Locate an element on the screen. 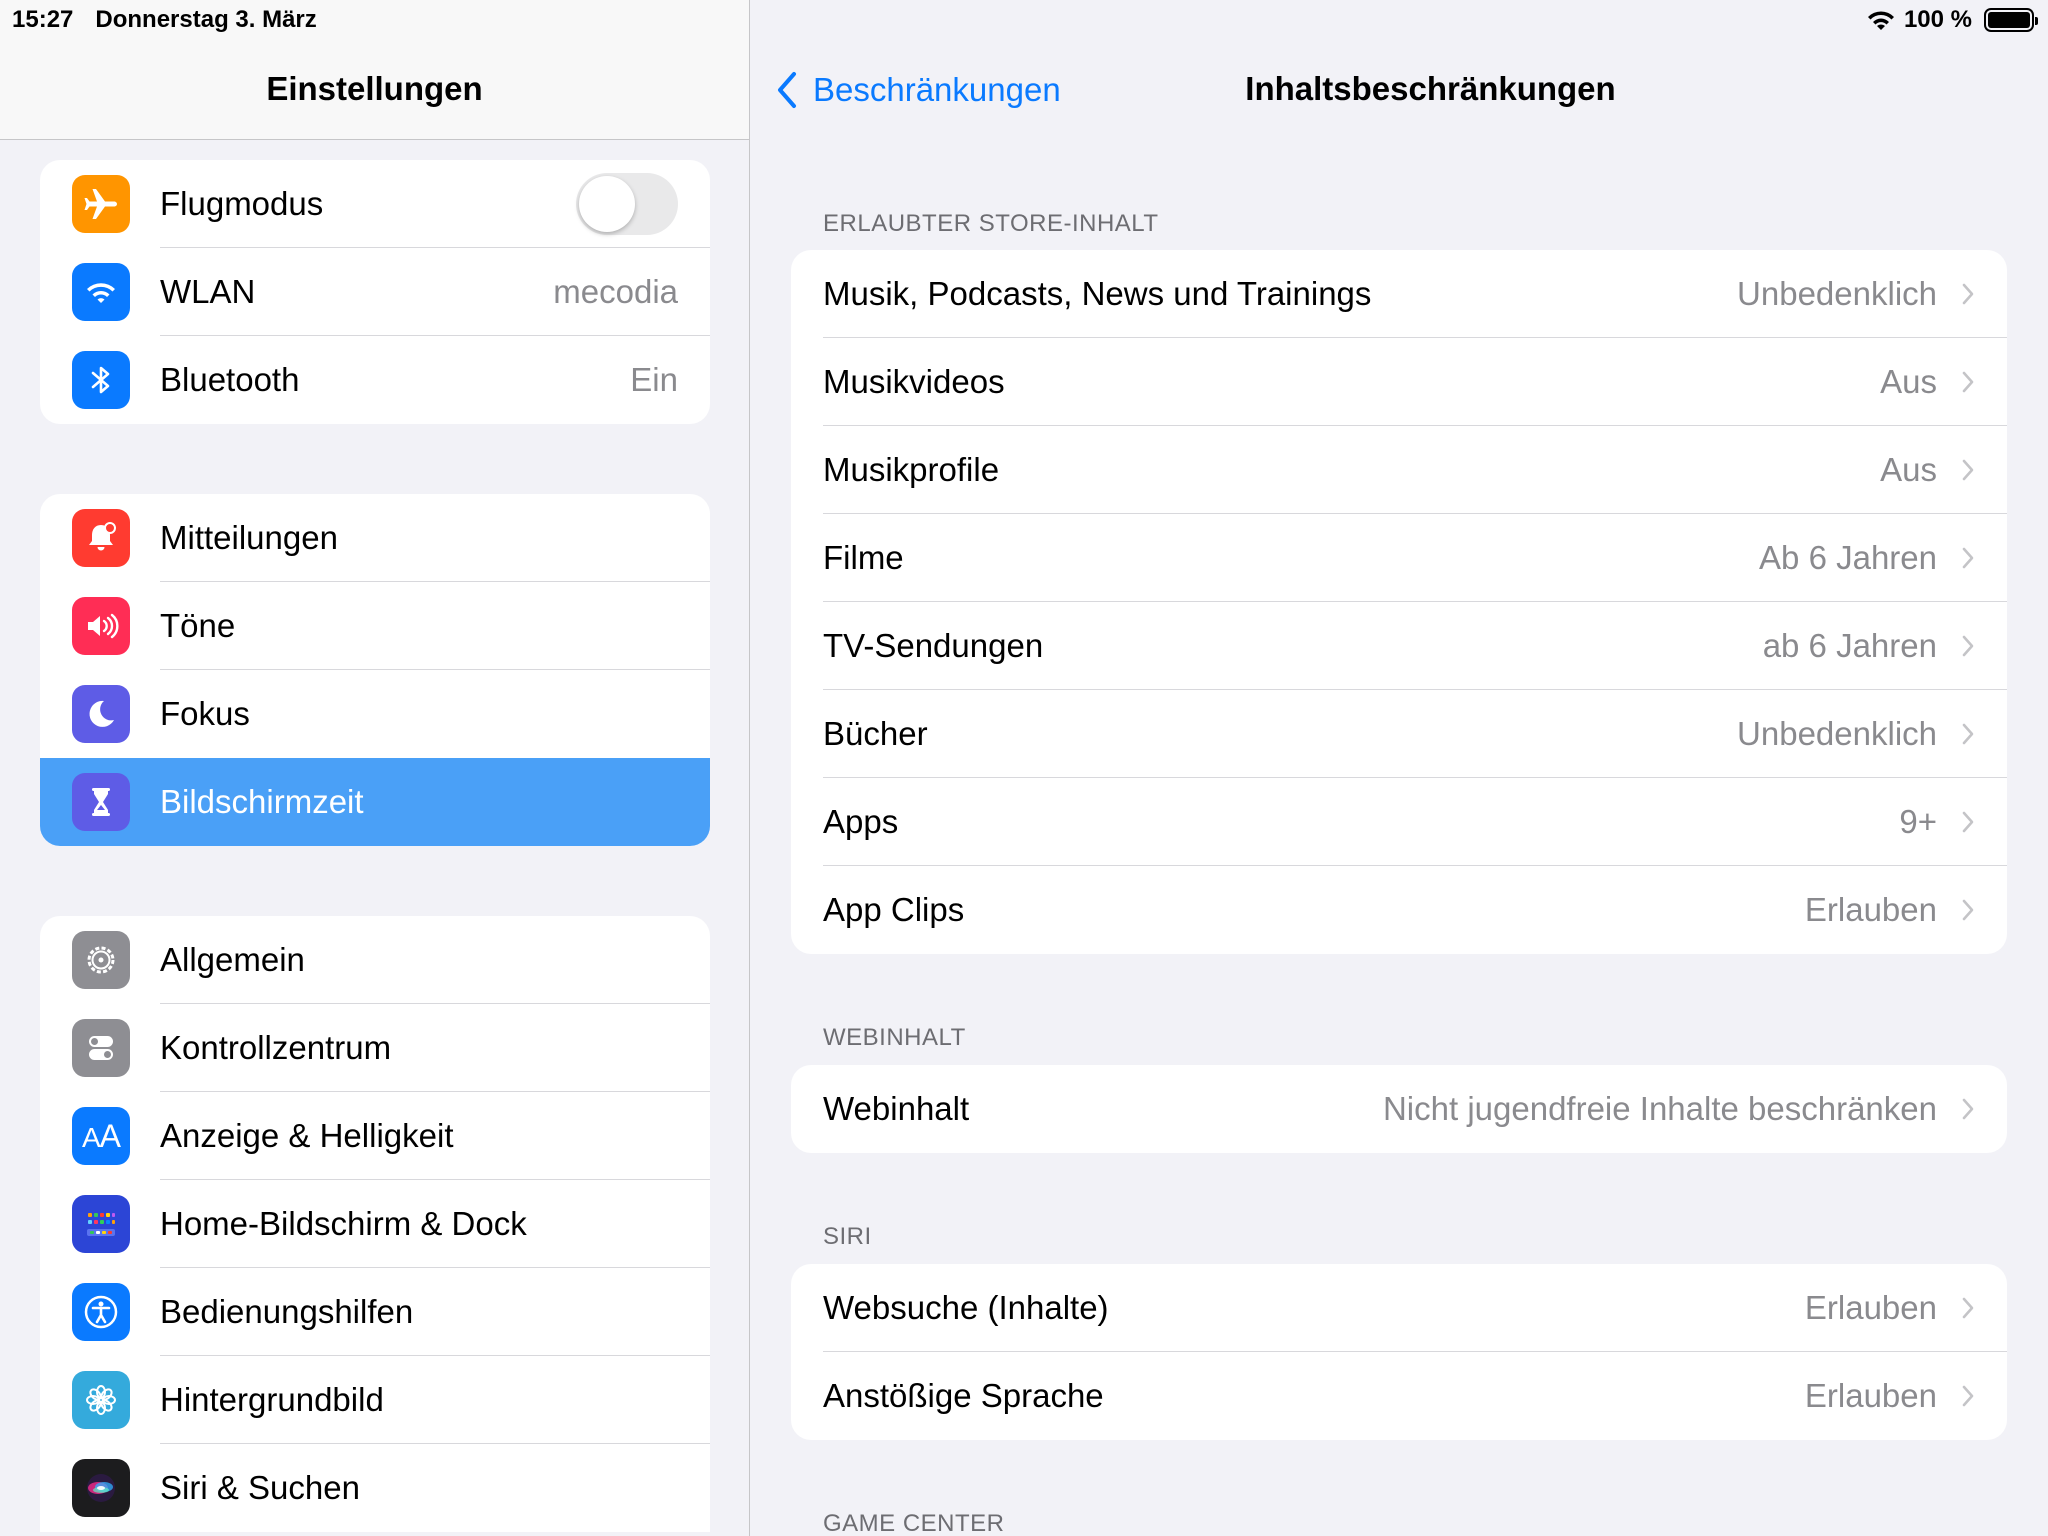  airplane-mode-toggle is located at coordinates (627, 204).